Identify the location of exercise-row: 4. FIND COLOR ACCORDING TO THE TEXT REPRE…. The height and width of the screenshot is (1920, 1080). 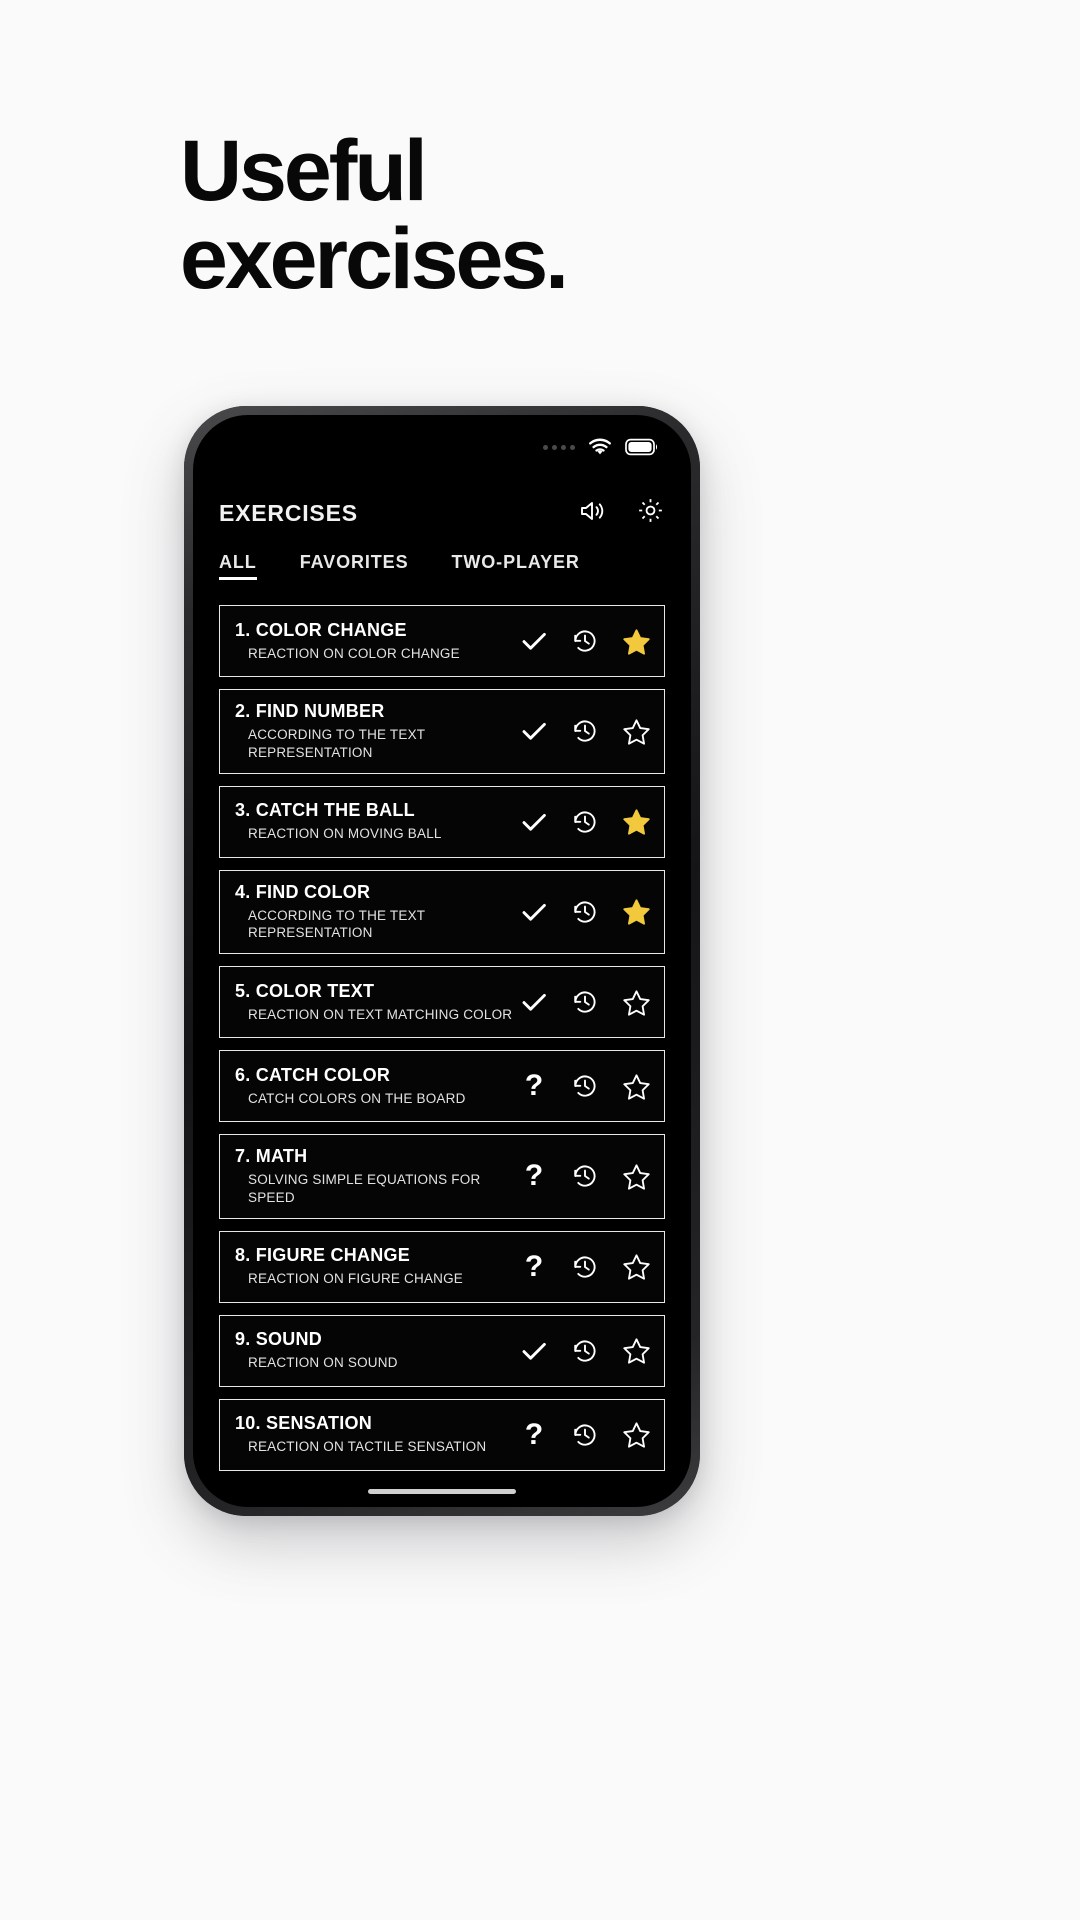
(442, 912).